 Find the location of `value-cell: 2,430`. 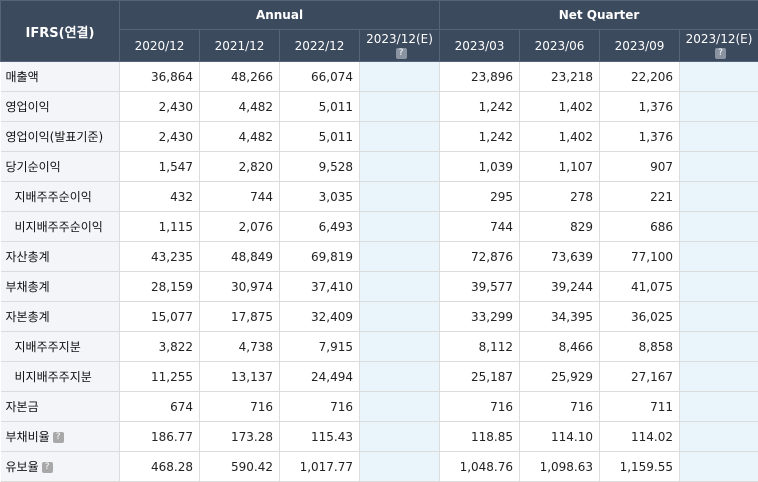

value-cell: 2,430 is located at coordinates (160, 107).